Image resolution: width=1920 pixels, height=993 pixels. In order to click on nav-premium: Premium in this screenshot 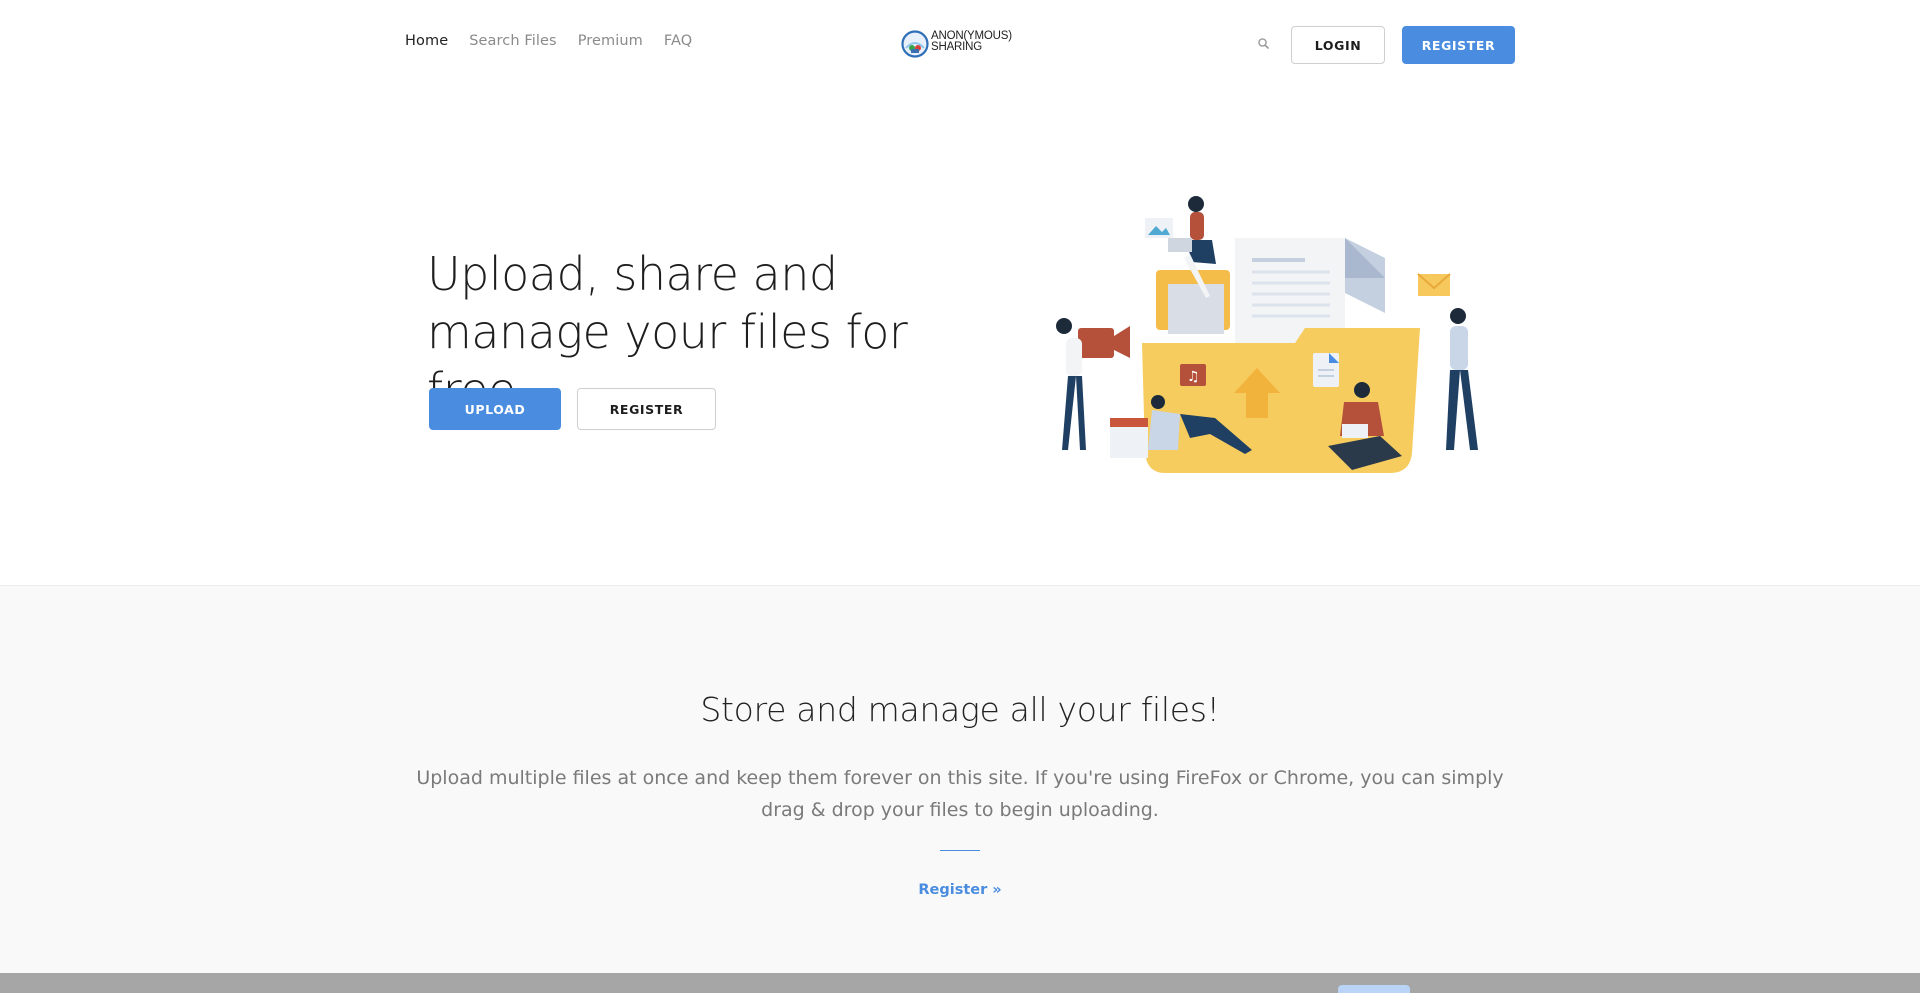, I will do `click(610, 41)`.